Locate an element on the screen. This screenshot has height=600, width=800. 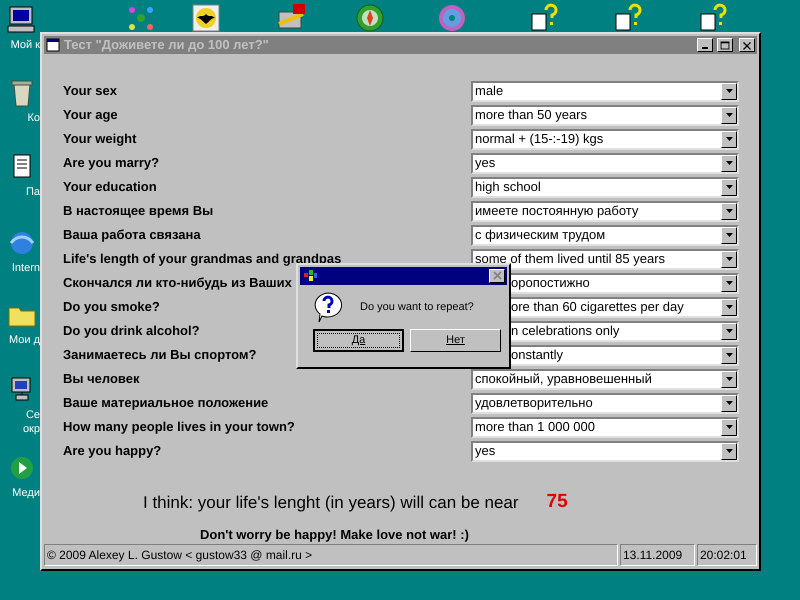
question-label: Do you smoke? is located at coordinates (111, 307).